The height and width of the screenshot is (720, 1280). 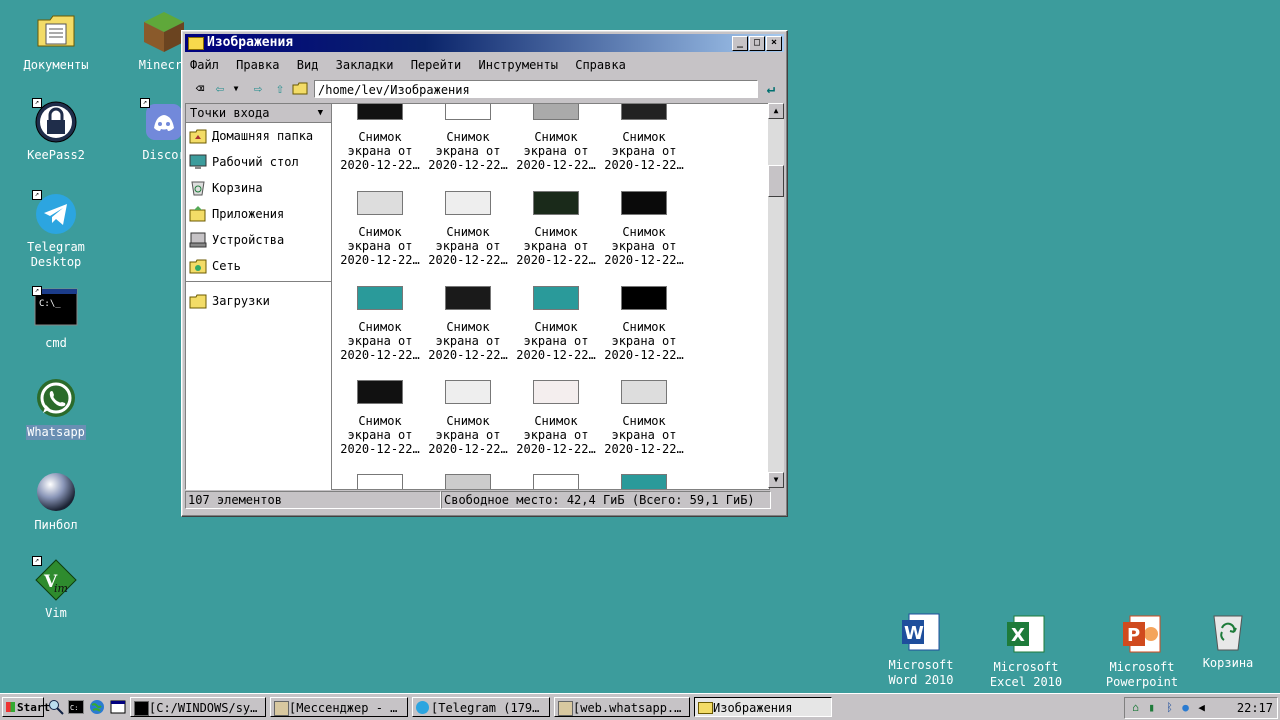 What do you see at coordinates (365, 65) in the screenshot?
I see `menu-bookmarks: Закладки` at bounding box center [365, 65].